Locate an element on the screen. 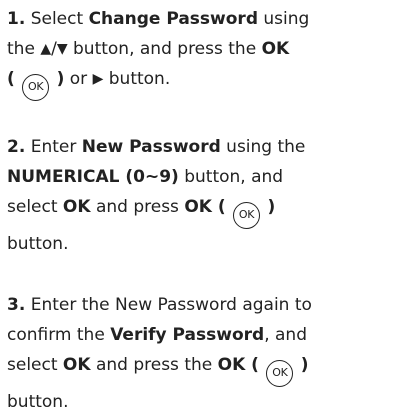 The height and width of the screenshot is (417, 420). down-arrow-icon: ▼ is located at coordinates (62, 49).